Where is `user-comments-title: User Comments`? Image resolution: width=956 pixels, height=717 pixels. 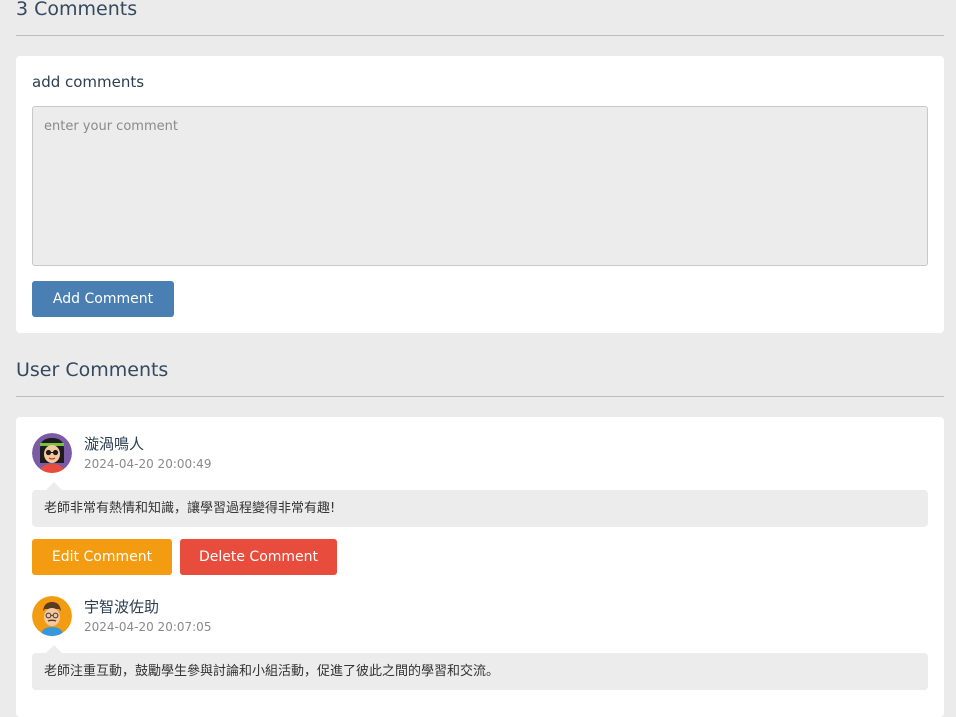
user-comments-title: User Comments is located at coordinates (92, 370).